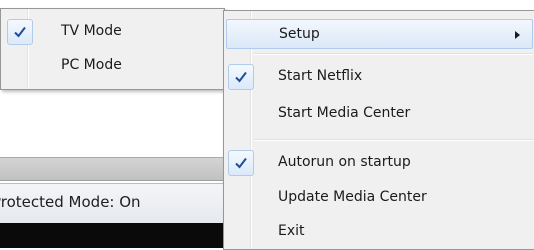  Describe the element at coordinates (344, 162) in the screenshot. I see `menu-item-label: Autorun on startup` at that location.